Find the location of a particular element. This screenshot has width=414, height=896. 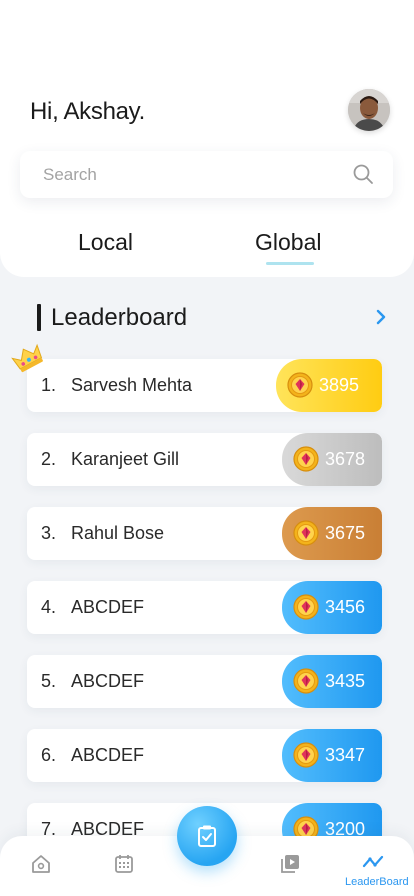

player-name: Sarvesh Mehta is located at coordinates (132, 385).